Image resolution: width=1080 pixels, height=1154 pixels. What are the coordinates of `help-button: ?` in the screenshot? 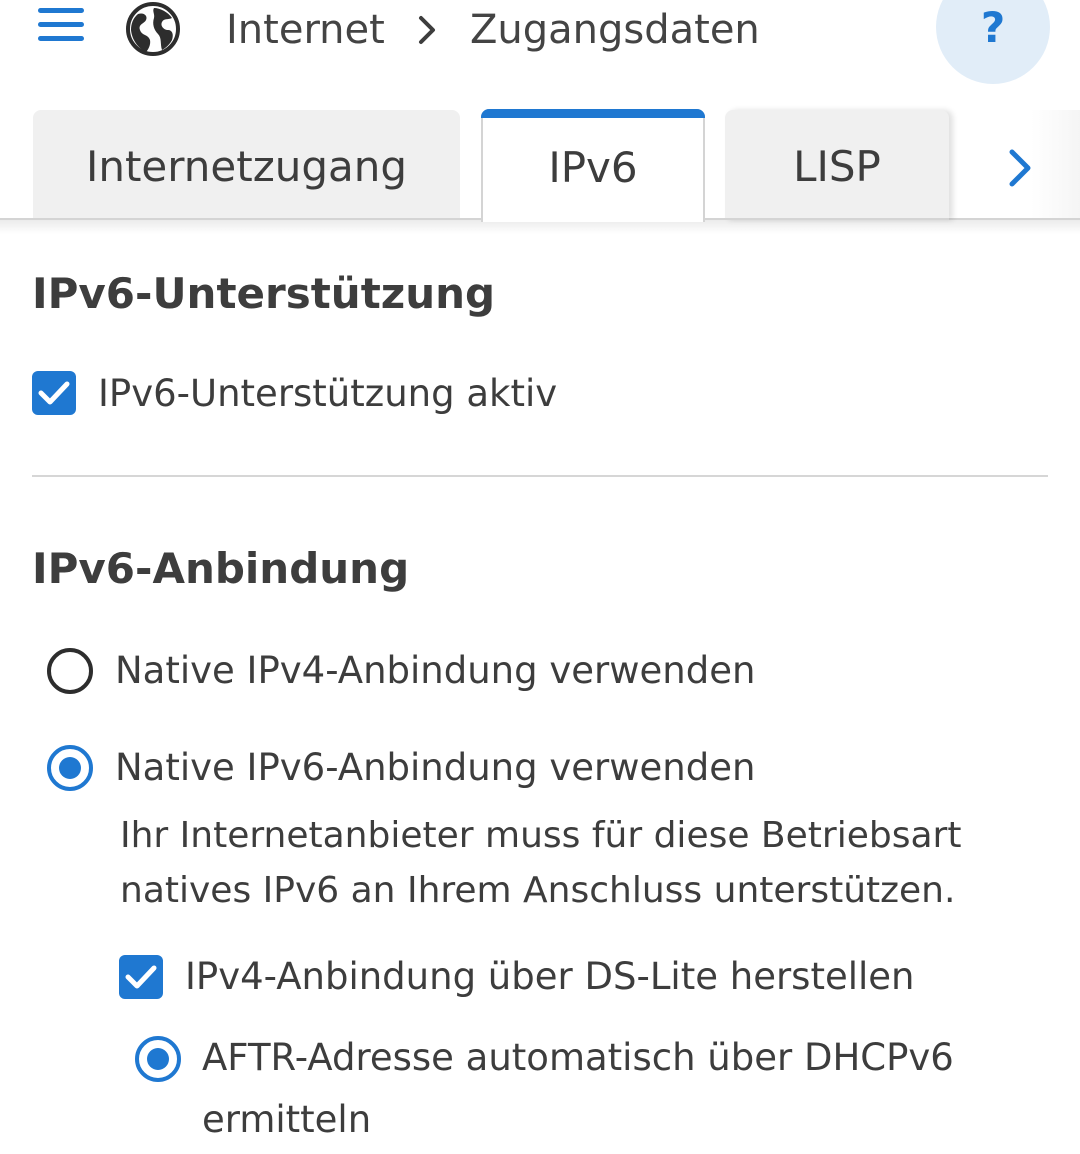 It's located at (993, 42).